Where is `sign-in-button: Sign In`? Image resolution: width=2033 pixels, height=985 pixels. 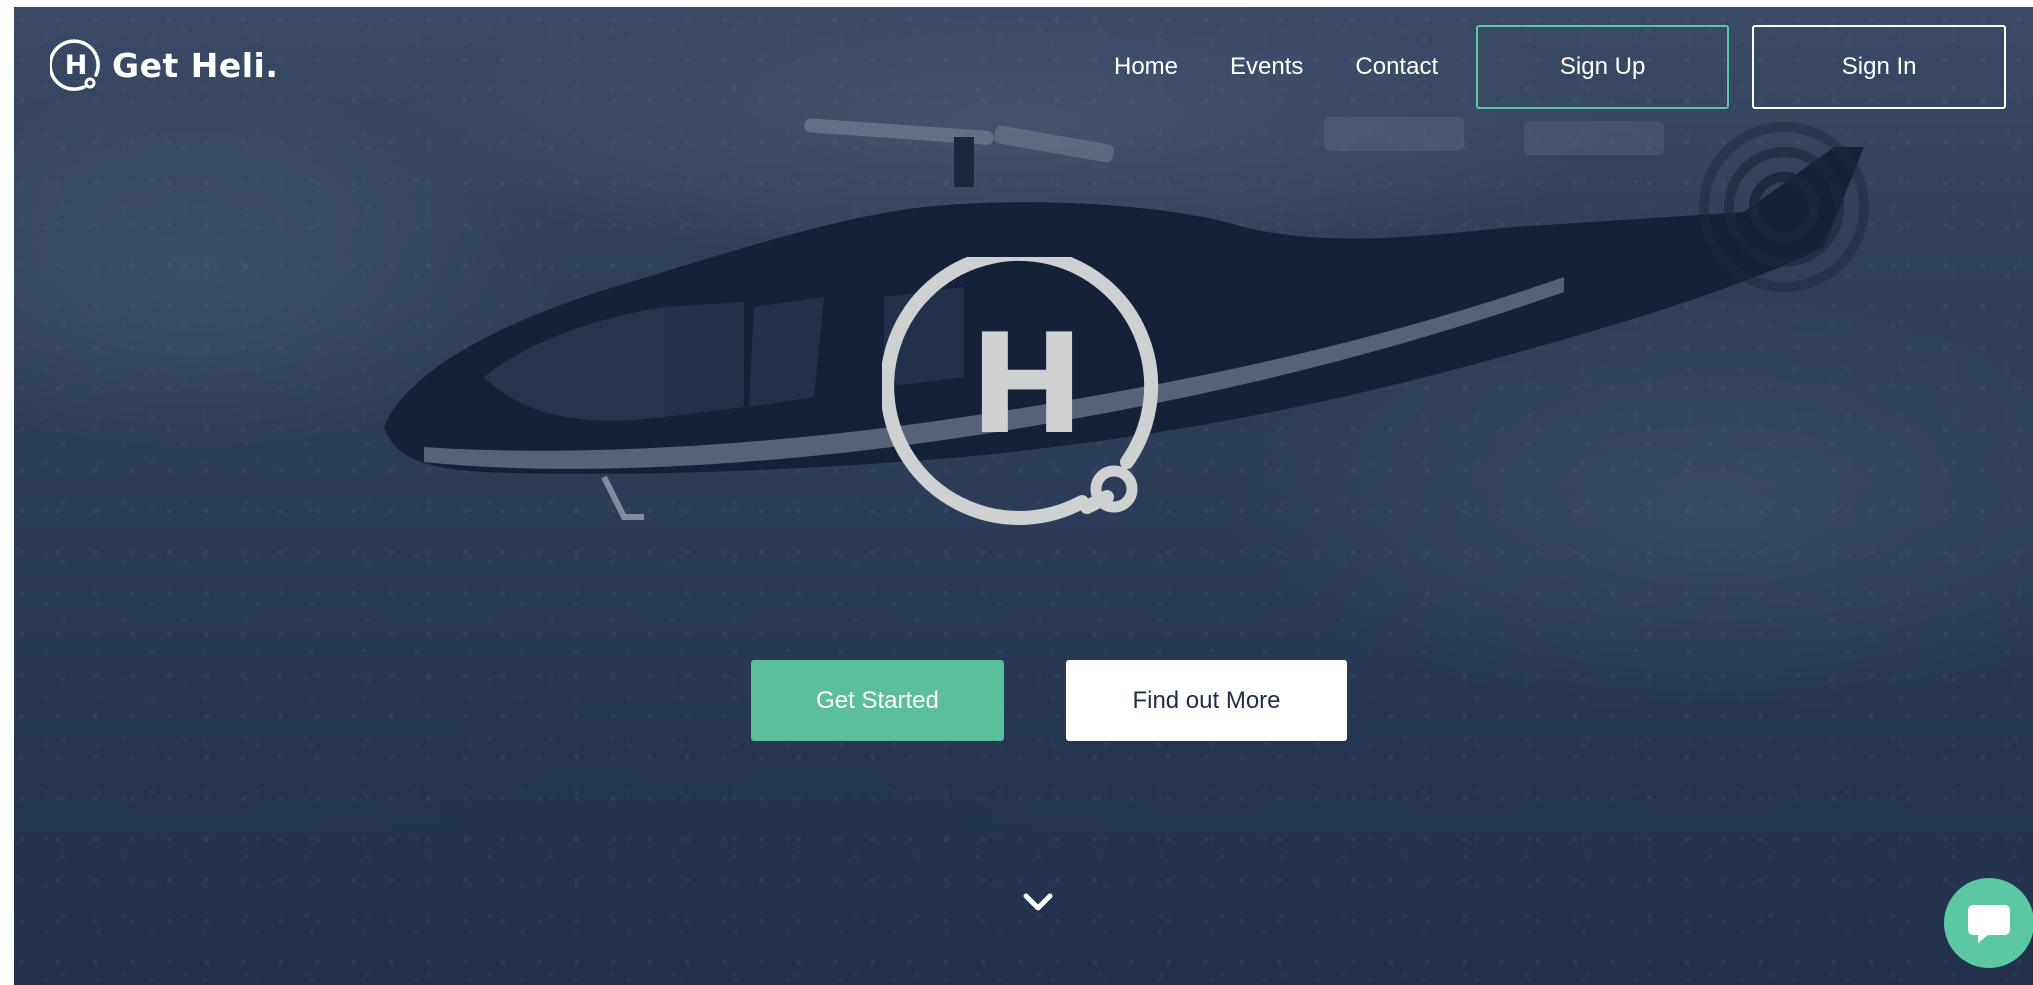 sign-in-button: Sign In is located at coordinates (1879, 67).